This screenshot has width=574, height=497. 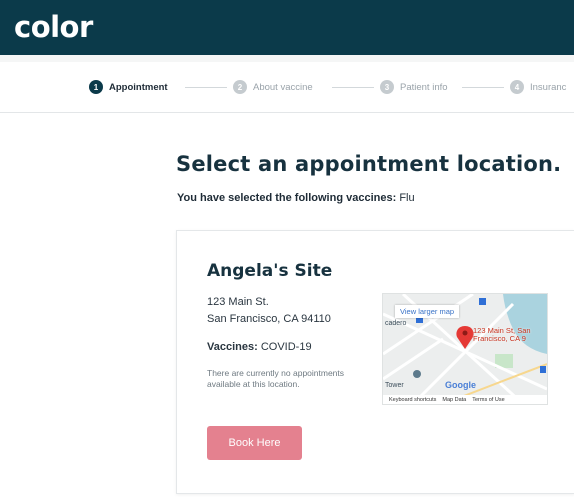 I want to click on map-pin-label: 123 Main St, San Francisco, CA 9, so click(x=502, y=334).